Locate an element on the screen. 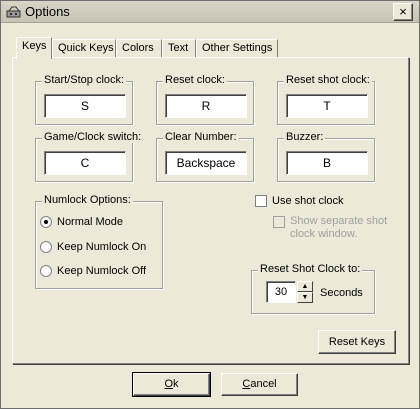  start-stop-key-field: S is located at coordinates (85, 106).